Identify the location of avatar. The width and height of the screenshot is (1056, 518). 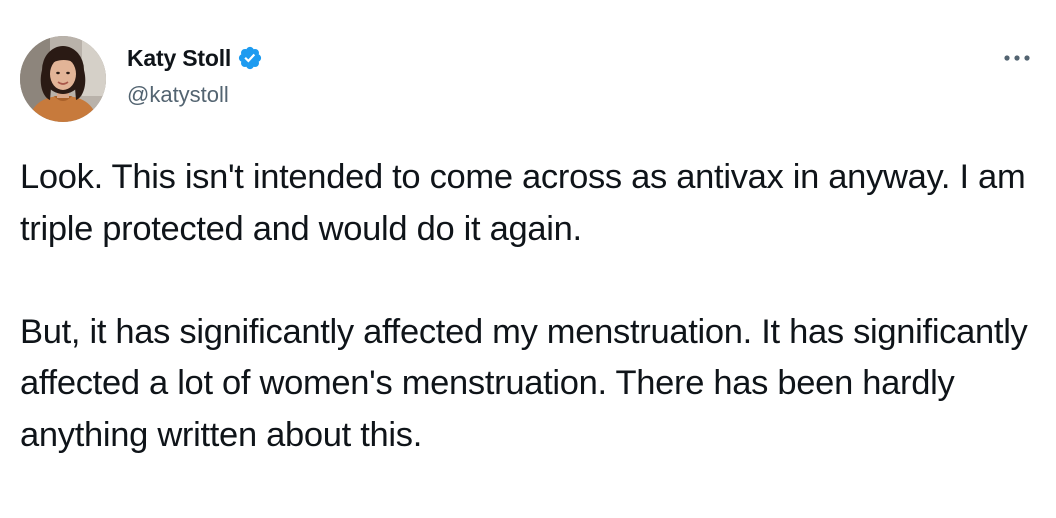
(63, 79).